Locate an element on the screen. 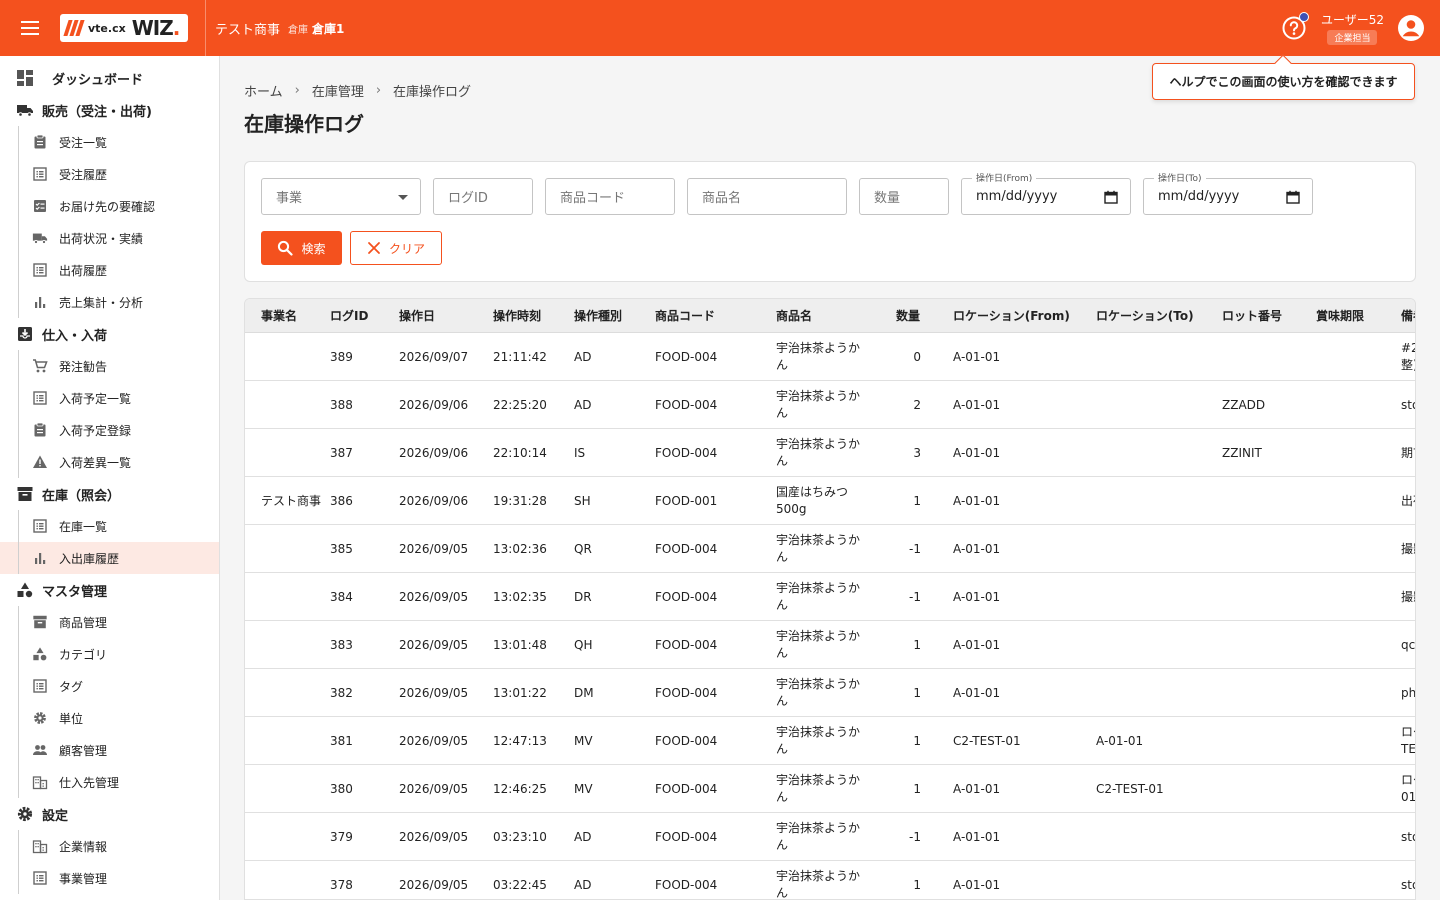 The height and width of the screenshot is (900, 1440). cell-product-code: FOOD-004 is located at coordinates (686, 740).